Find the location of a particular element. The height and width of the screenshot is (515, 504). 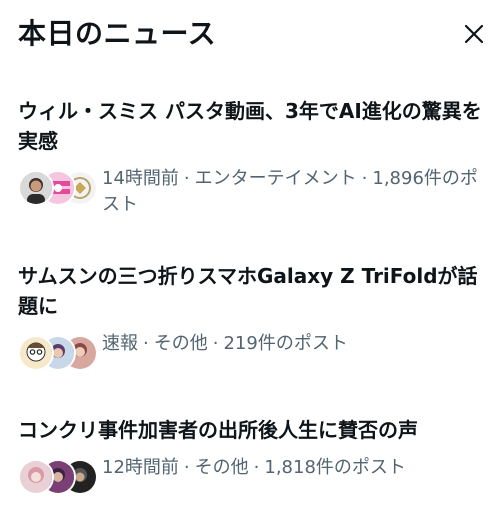

close-icon is located at coordinates (474, 34).